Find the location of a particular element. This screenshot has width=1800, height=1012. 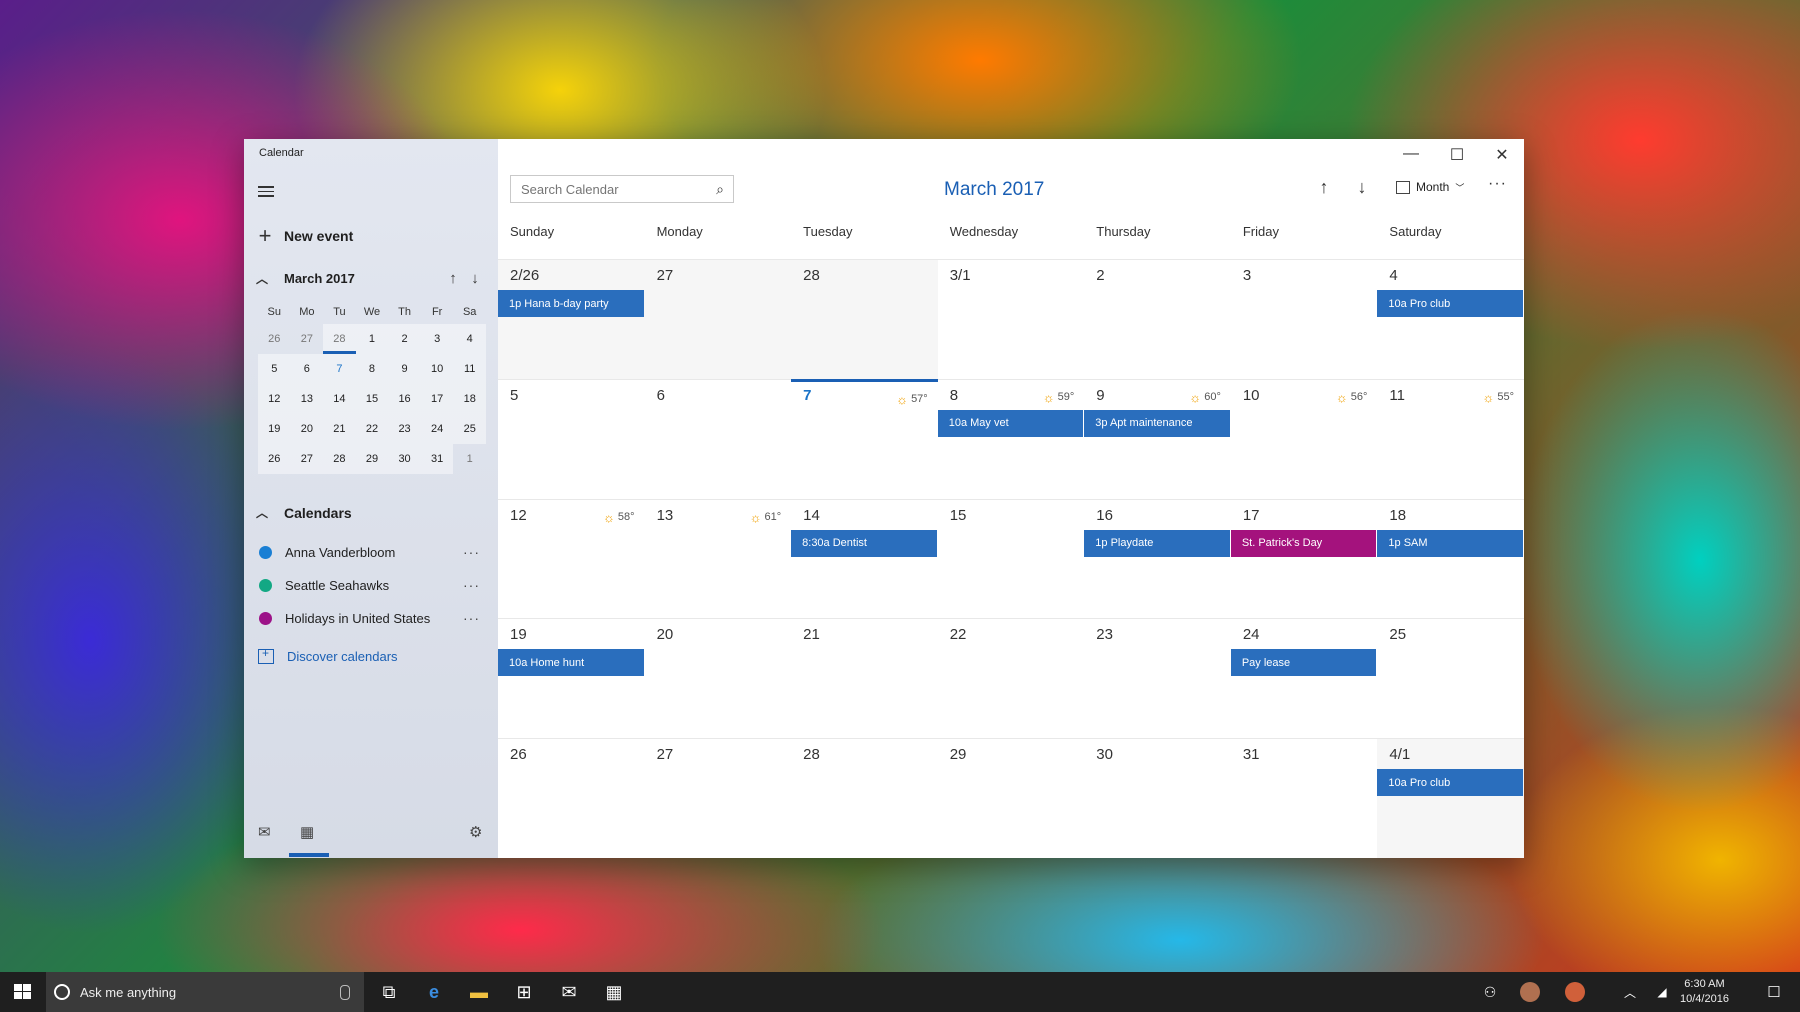

mail-taskbar-icon: ✉ is located at coordinates (569, 992).